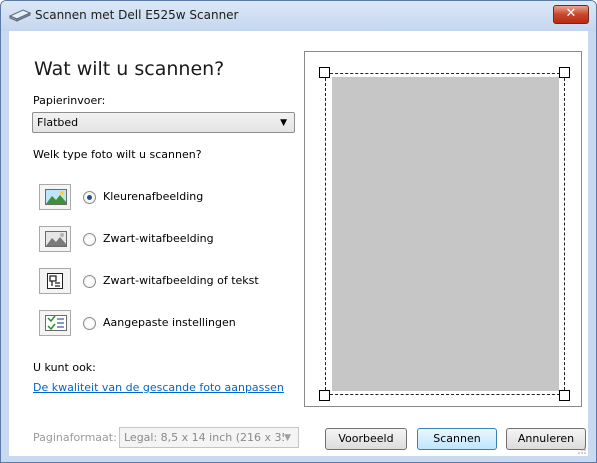 The height and width of the screenshot is (463, 597). What do you see at coordinates (89, 323) in the screenshot?
I see `custom-settings-radio` at bounding box center [89, 323].